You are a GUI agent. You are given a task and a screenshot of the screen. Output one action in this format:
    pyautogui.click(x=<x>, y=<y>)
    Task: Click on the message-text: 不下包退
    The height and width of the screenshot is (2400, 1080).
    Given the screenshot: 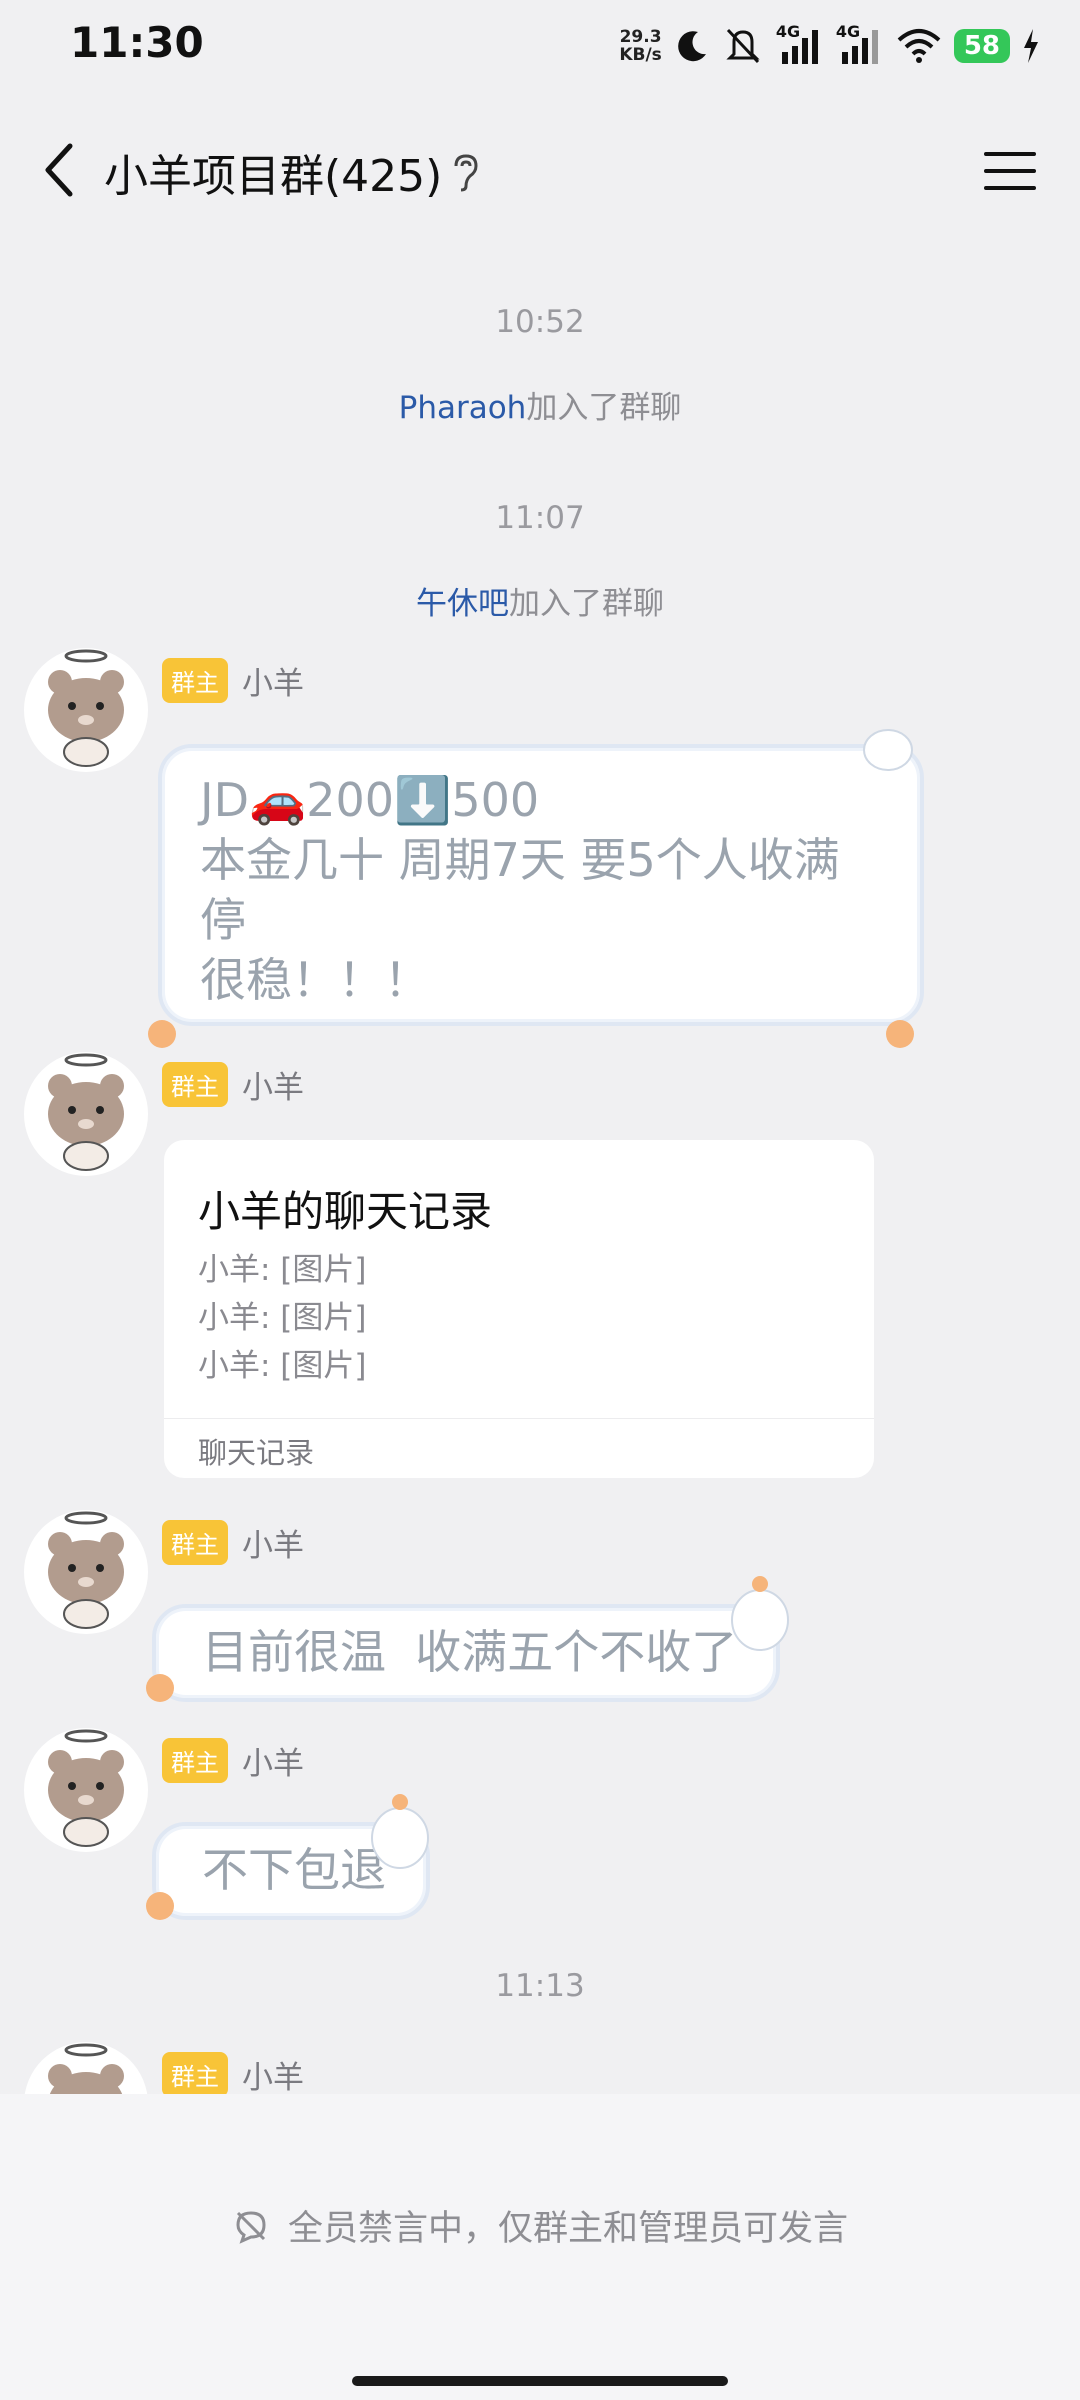 What is the action you would take?
    pyautogui.click(x=294, y=1870)
    